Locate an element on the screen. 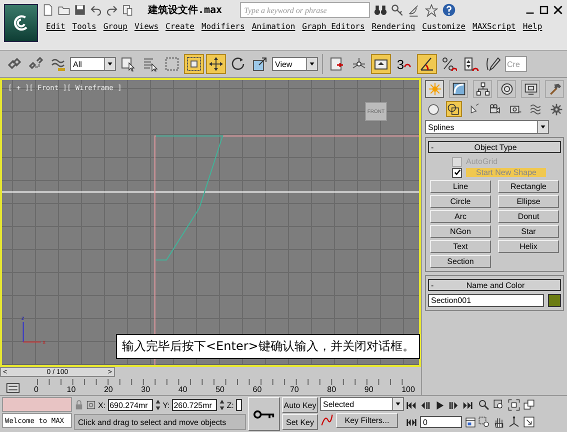 The image size is (567, 432). menu-item: Views is located at coordinates (146, 26).